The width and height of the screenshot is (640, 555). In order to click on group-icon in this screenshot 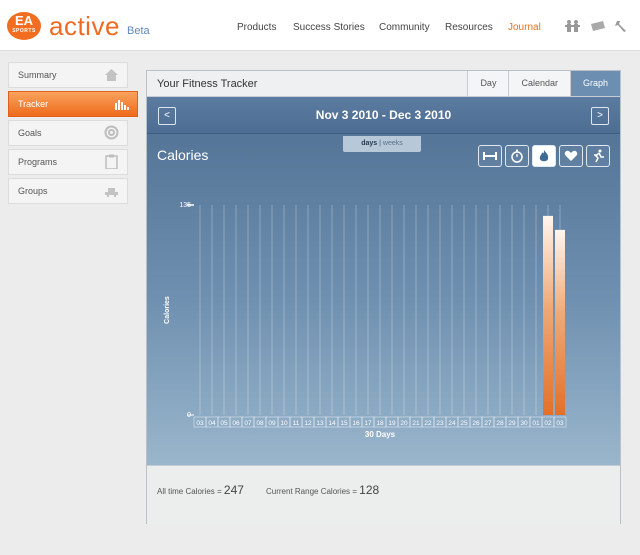, I will do `click(111, 192)`.